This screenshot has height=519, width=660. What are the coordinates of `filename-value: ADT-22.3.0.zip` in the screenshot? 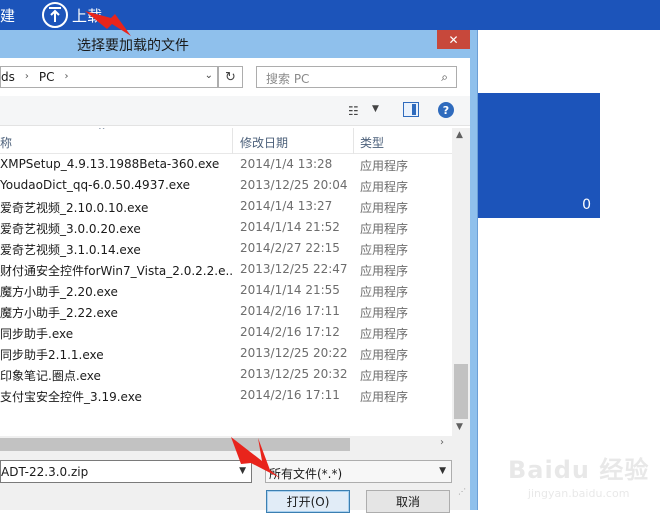 It's located at (45, 472).